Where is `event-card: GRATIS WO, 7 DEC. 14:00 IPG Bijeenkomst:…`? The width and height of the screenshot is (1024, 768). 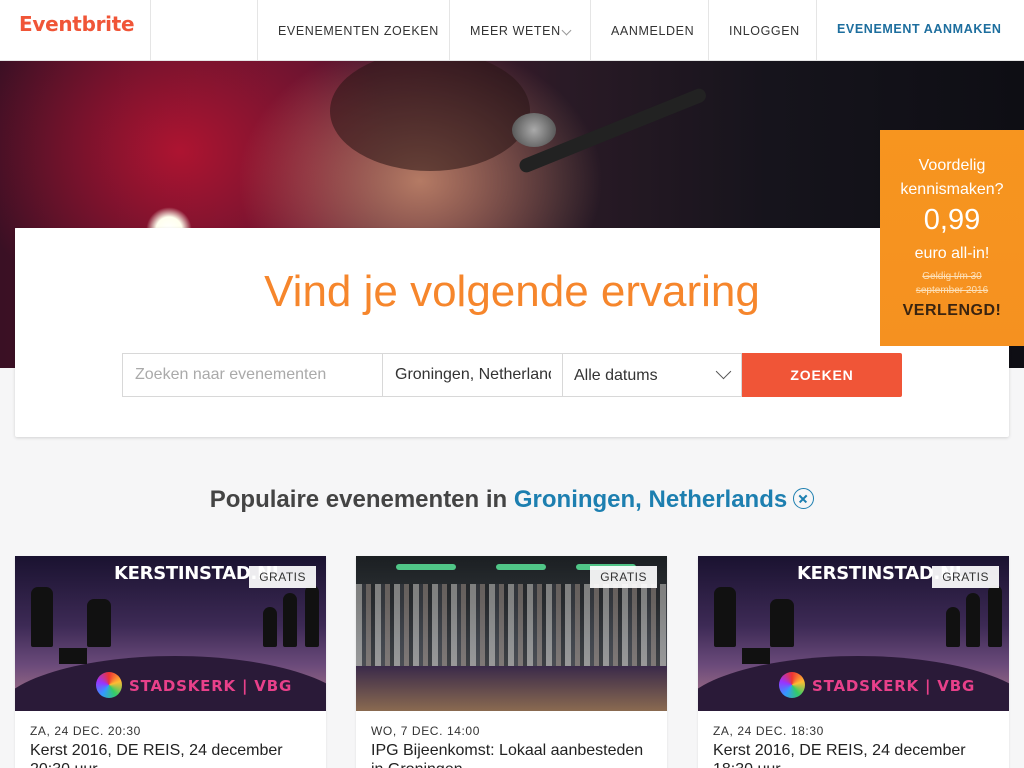 event-card: GRATIS WO, 7 DEC. 14:00 IPG Bijeenkomst:… is located at coordinates (511, 662).